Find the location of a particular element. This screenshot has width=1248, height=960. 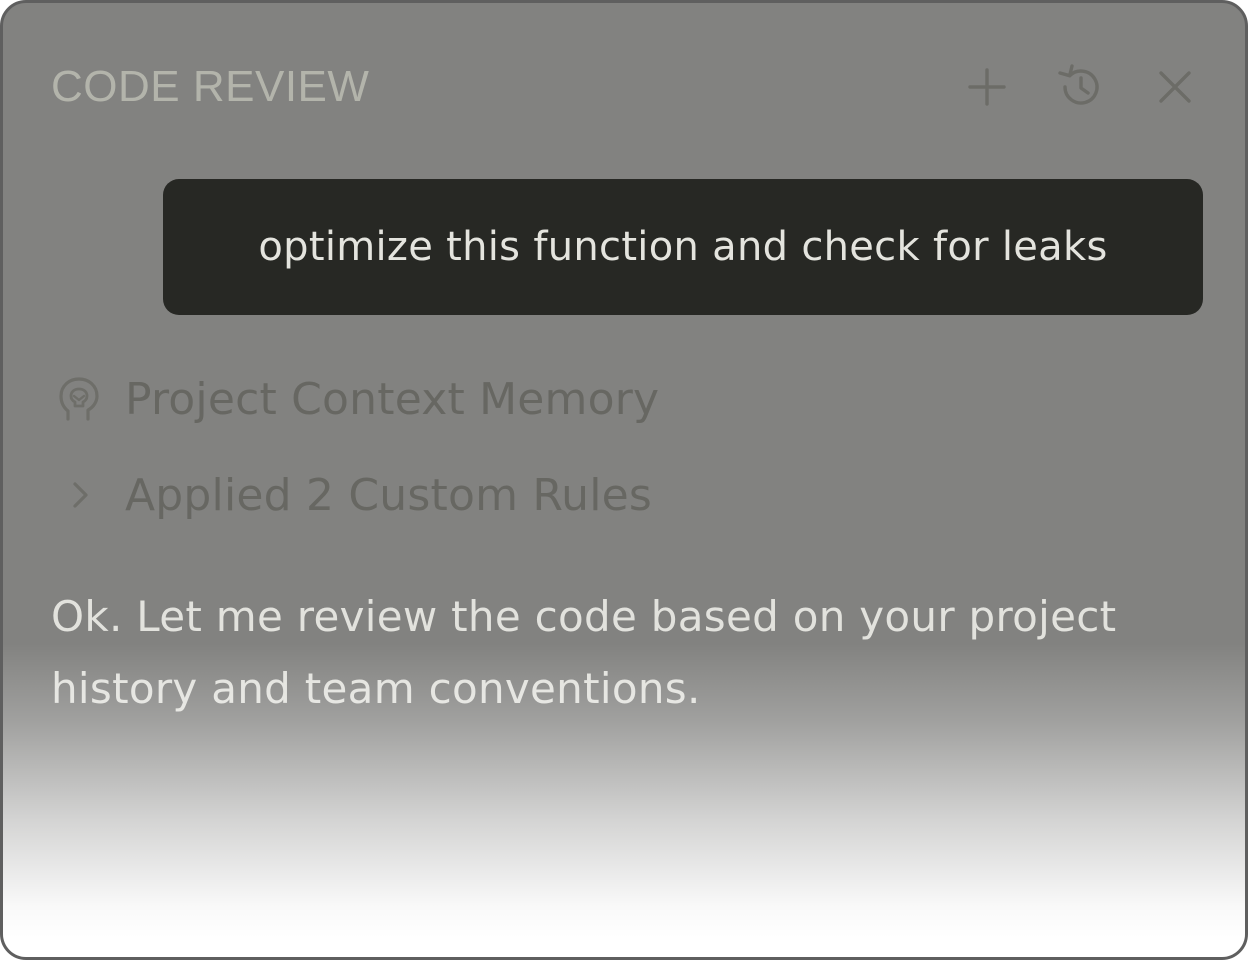

close-button is located at coordinates (1175, 87).